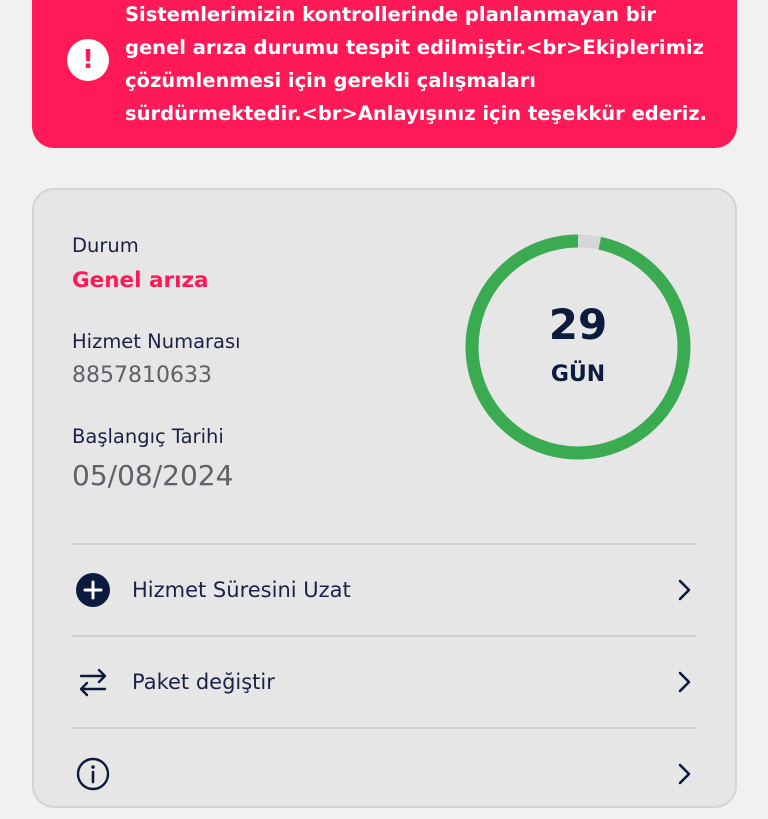 The width and height of the screenshot is (768, 819). What do you see at coordinates (88, 60) in the screenshot?
I see `exclamation-icon: !` at bounding box center [88, 60].